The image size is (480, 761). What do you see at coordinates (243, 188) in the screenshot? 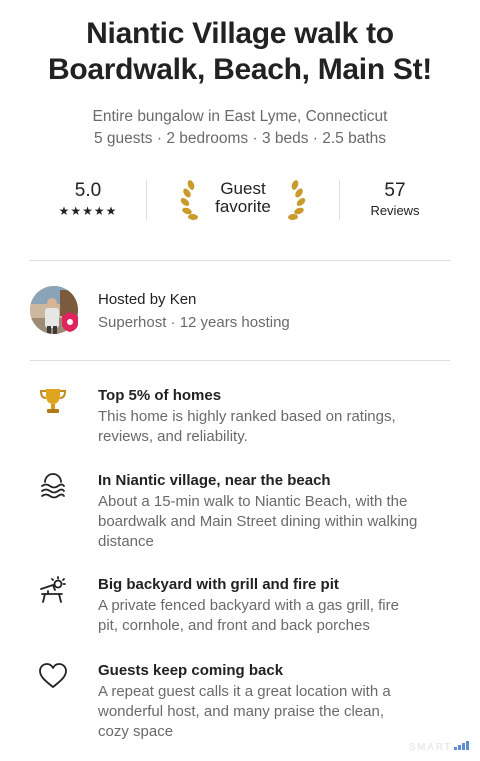
I see `guest-favorite-line-1: Guest` at bounding box center [243, 188].